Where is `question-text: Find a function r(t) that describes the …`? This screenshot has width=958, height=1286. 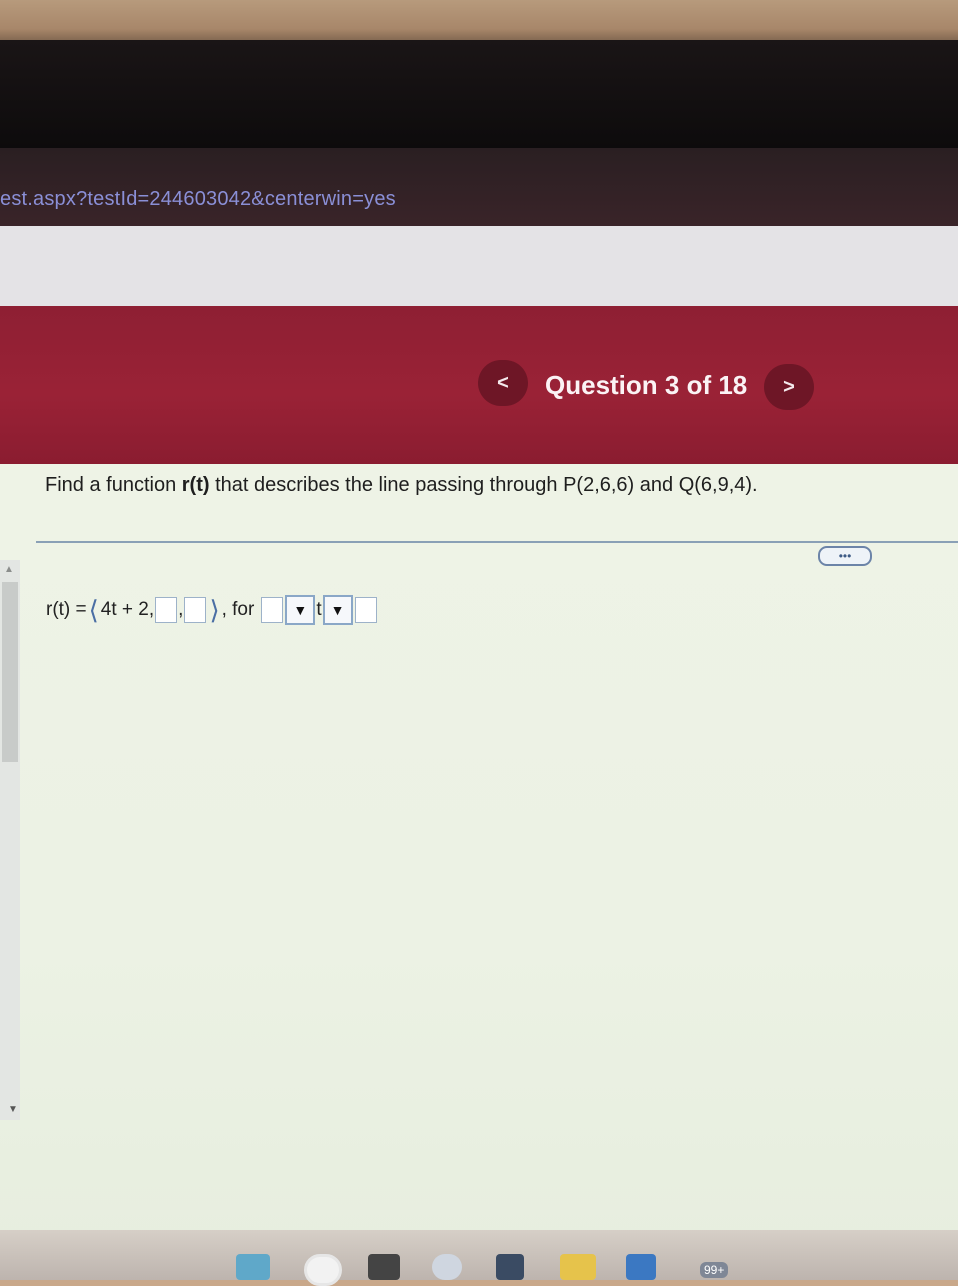 question-text: Find a function r(t) that describes the … is located at coordinates (401, 485).